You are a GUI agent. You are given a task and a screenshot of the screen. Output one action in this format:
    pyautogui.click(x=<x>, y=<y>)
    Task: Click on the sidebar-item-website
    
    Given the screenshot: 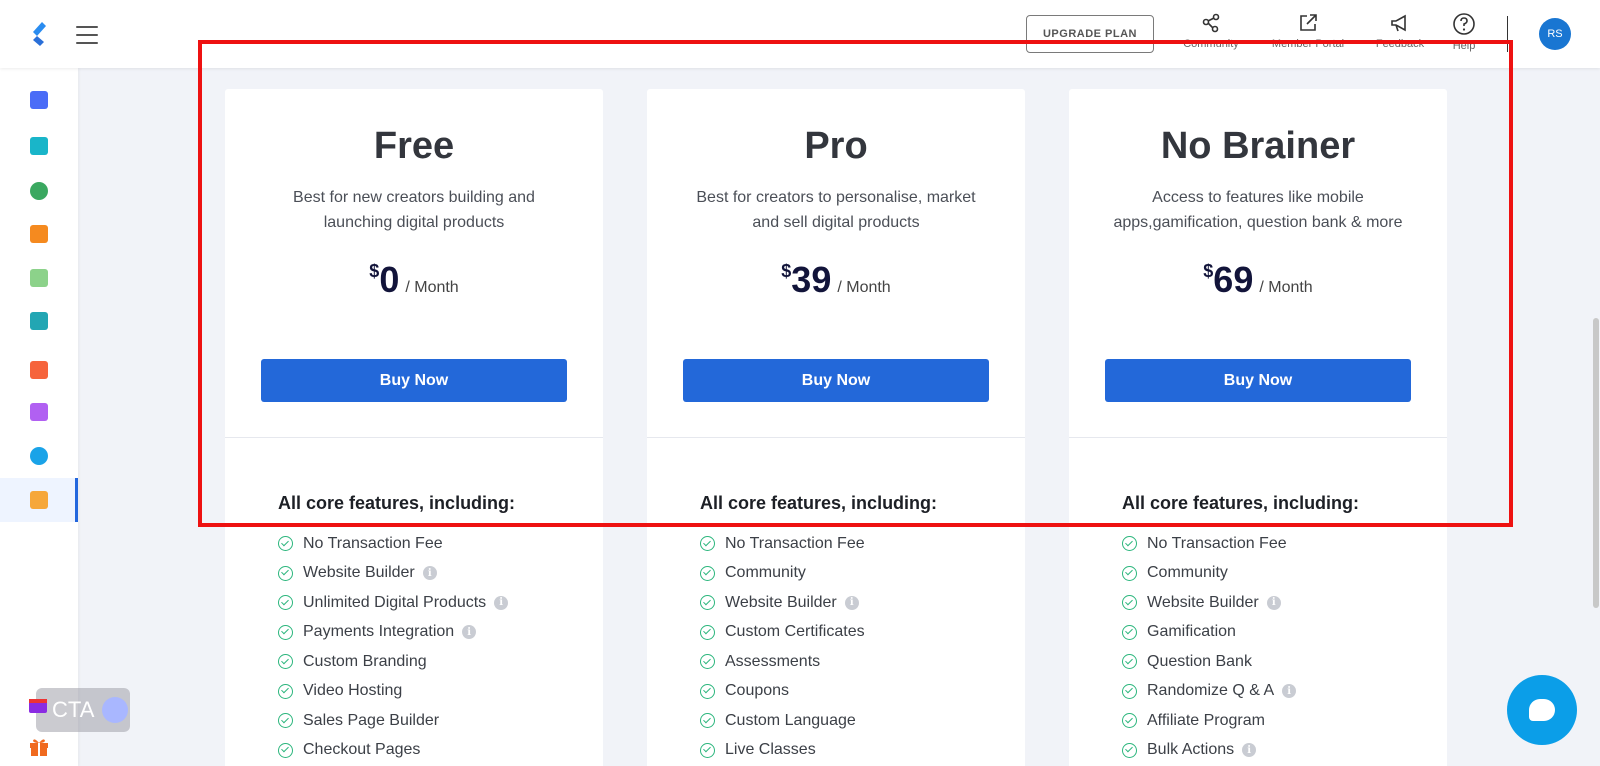 What is the action you would take?
    pyautogui.click(x=39, y=191)
    